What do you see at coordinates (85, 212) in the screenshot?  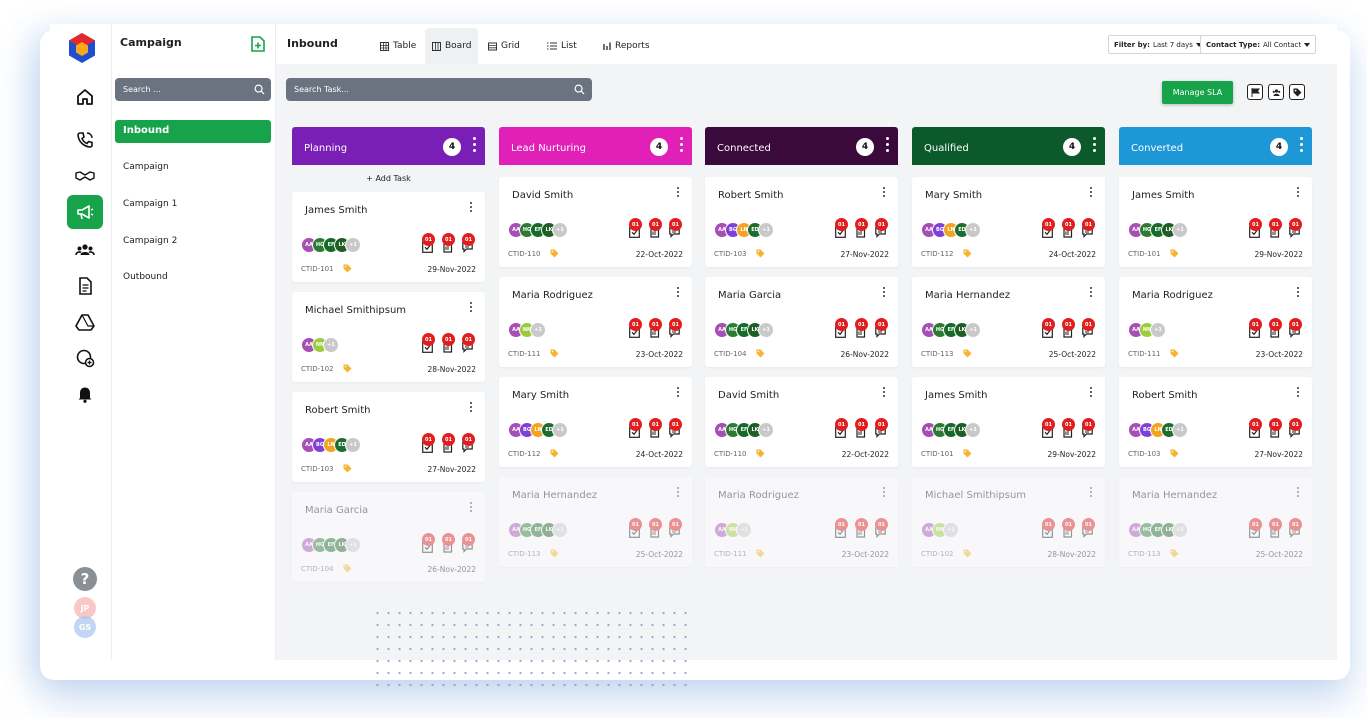 I see `campaign-megaphone-icon` at bounding box center [85, 212].